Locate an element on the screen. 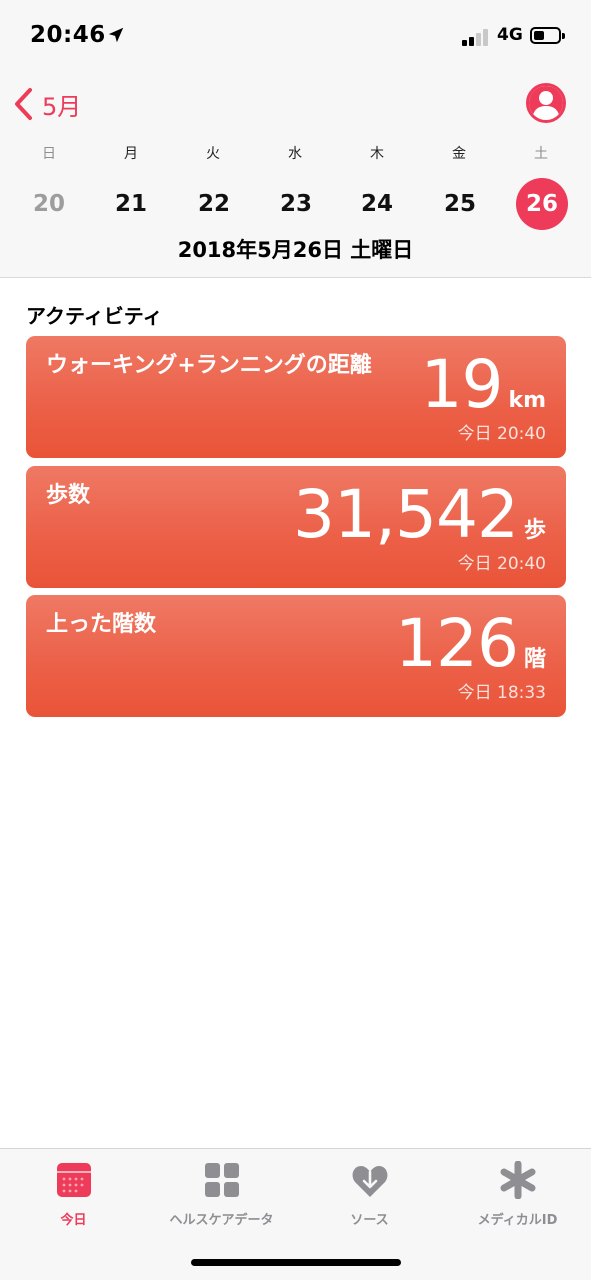 The image size is (591, 1280). card-value: 19 km is located at coordinates (483, 384).